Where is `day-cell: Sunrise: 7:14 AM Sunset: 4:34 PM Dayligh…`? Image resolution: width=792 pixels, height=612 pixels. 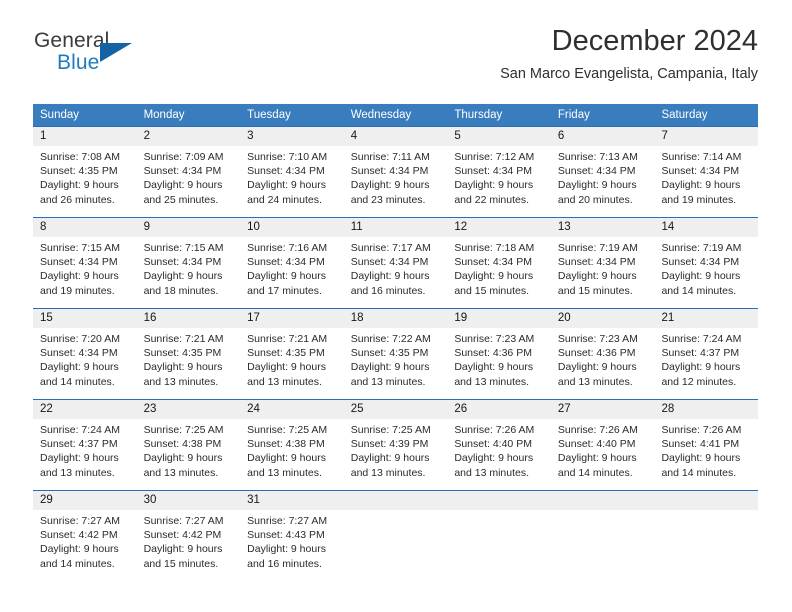
day-cell: Sunrise: 7:14 AM Sunset: 4:34 PM Dayligh… is located at coordinates (706, 181).